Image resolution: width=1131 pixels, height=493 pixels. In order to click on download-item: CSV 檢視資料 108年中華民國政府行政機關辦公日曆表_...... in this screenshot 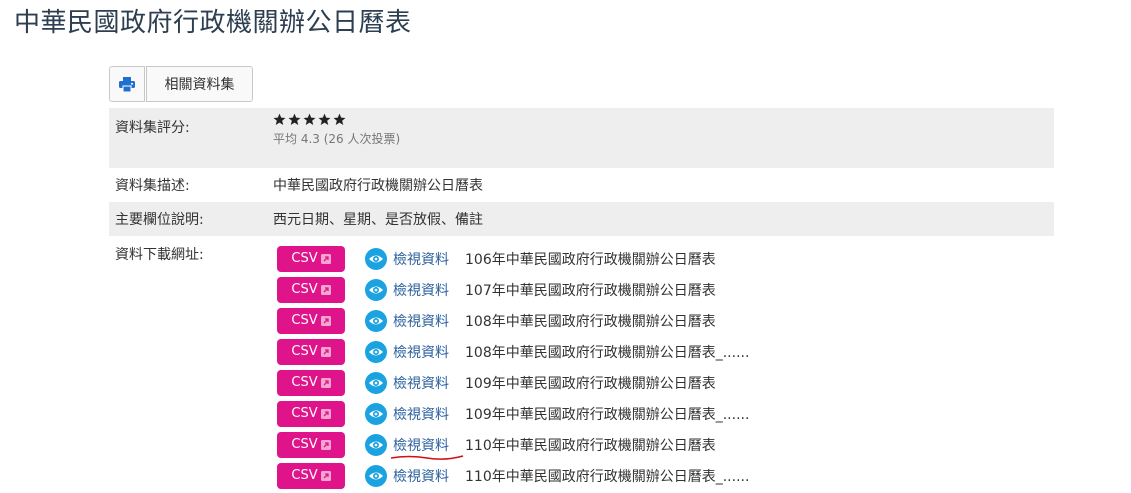, I will do `click(511, 351)`.